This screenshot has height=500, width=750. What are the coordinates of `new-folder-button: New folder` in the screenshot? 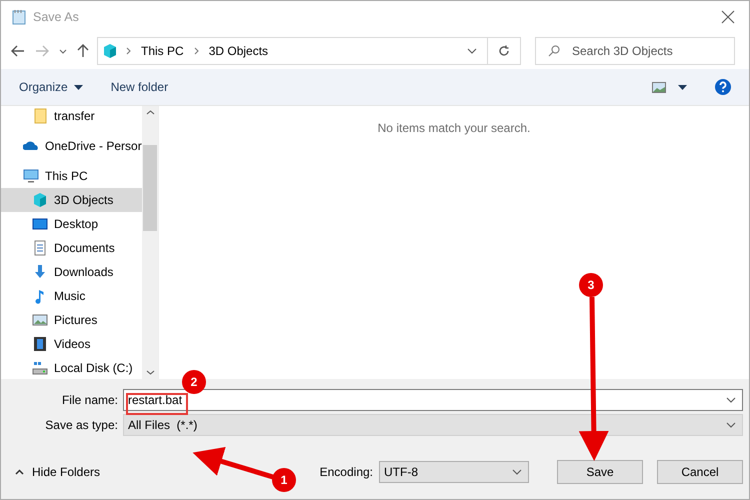 It's located at (139, 87).